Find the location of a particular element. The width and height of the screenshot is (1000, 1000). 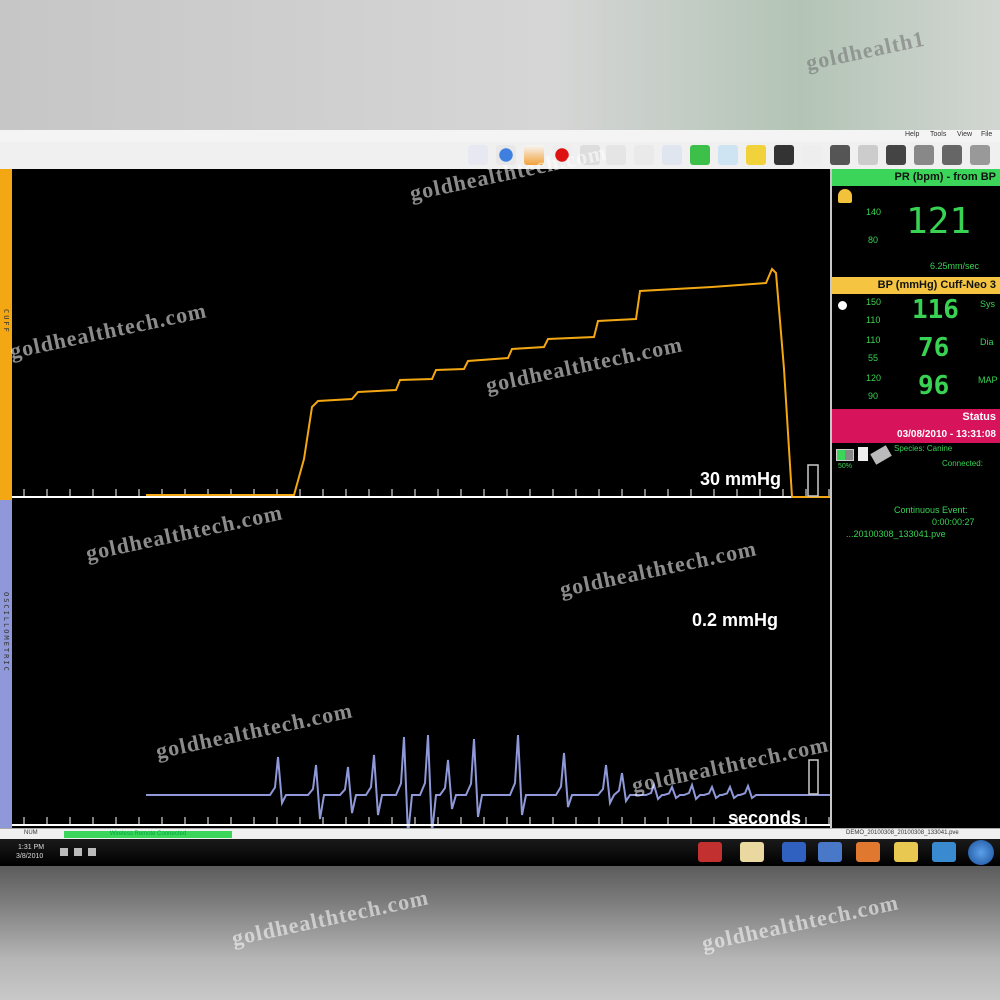

cuff-time-ticks is located at coordinates (426, 493).